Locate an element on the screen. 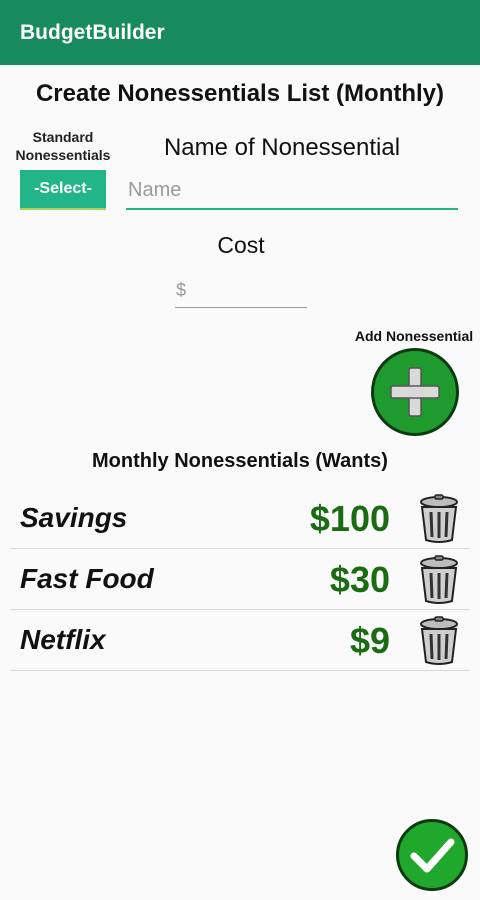 This screenshot has height=900, width=480. standard-nonessentials-label: Standard Nonessentials is located at coordinates (63, 146).